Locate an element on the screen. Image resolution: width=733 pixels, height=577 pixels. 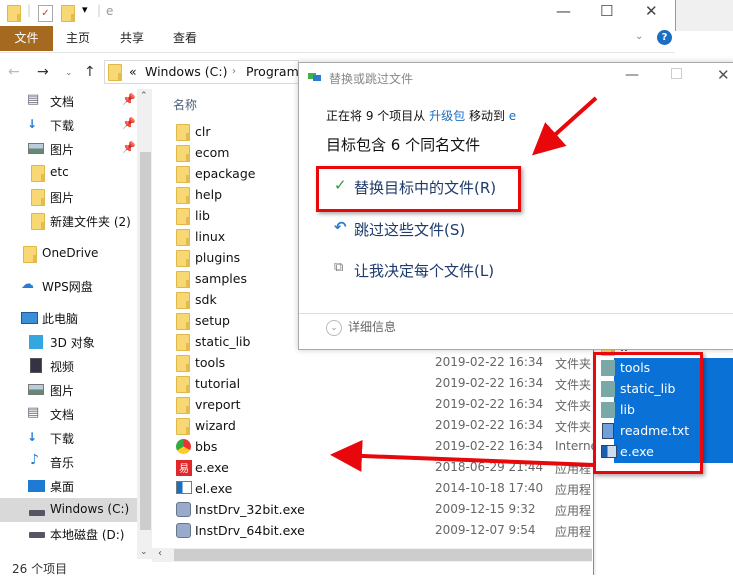
arrow-to-replace-option is located at coordinates (565, 126).